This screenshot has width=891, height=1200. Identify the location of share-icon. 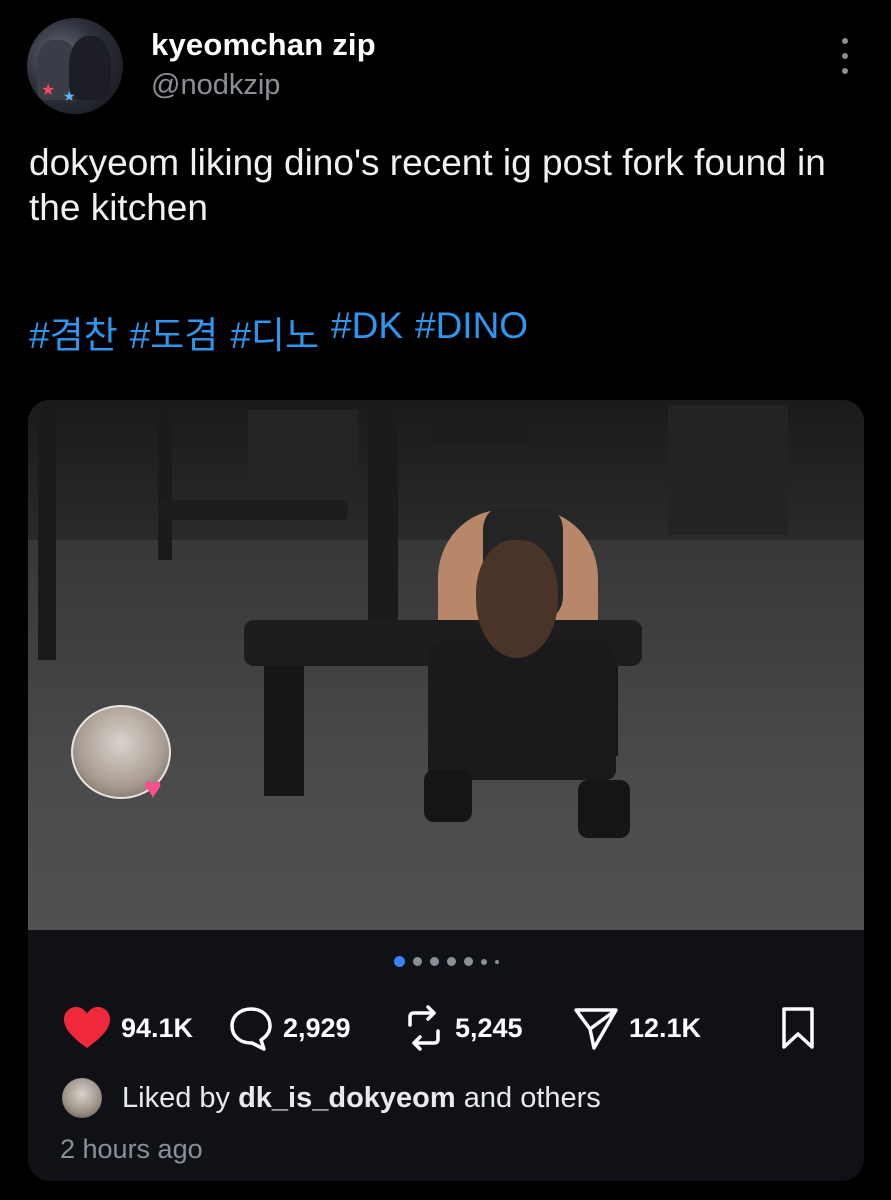
(596, 1029).